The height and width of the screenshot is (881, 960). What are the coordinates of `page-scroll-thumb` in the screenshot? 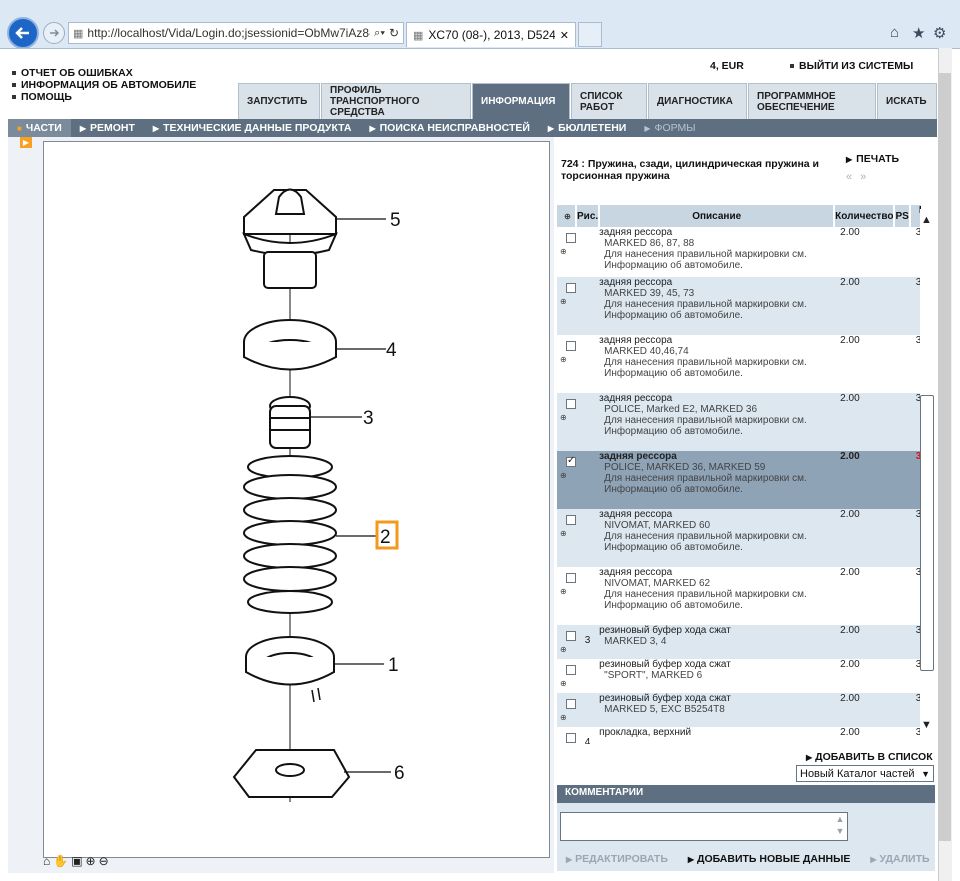 It's located at (945, 457).